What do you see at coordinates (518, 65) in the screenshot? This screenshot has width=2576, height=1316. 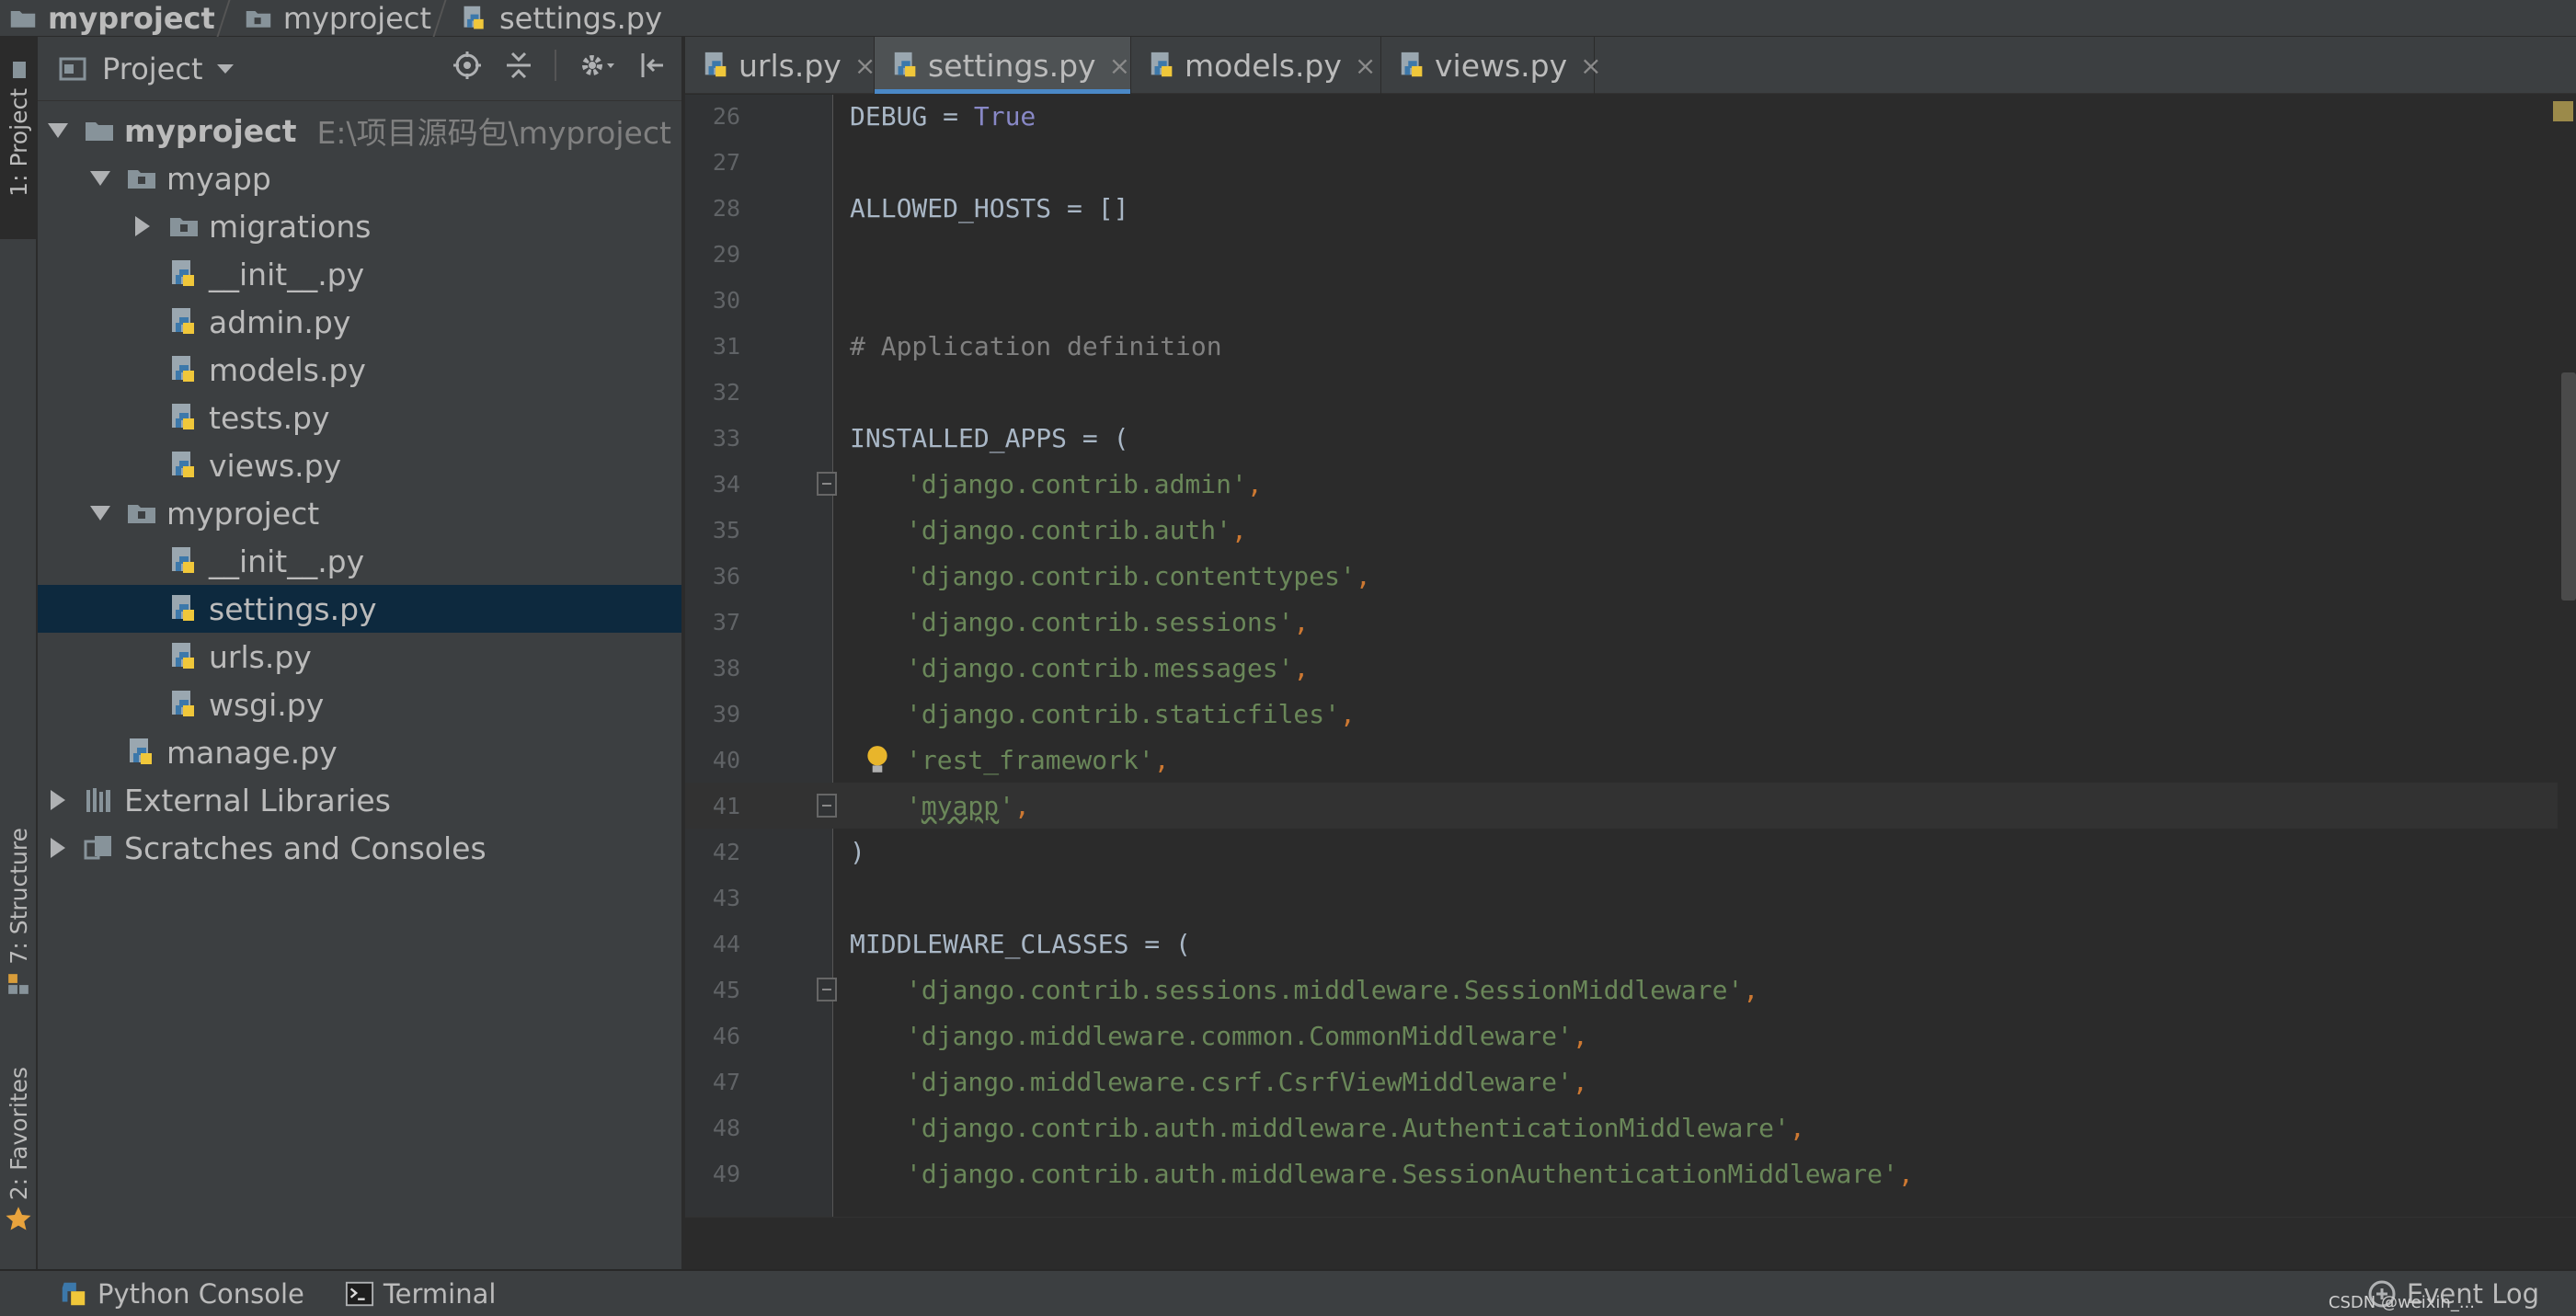 I see `collapse-all-icon` at bounding box center [518, 65].